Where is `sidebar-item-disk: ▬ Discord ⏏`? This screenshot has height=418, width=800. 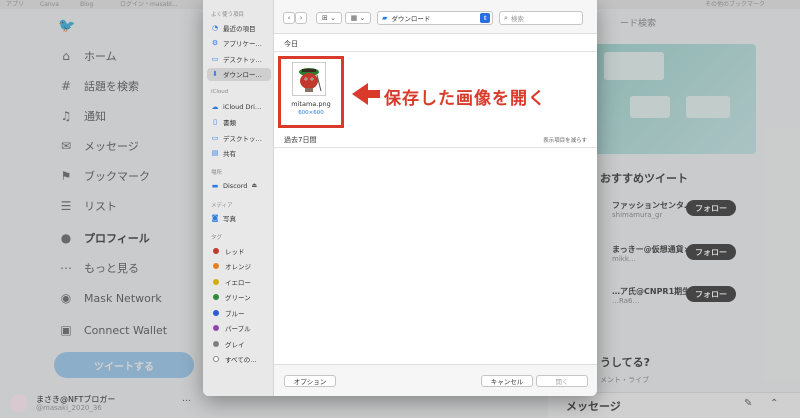 sidebar-item-disk: ▬ Discord ⏏ is located at coordinates (239, 185).